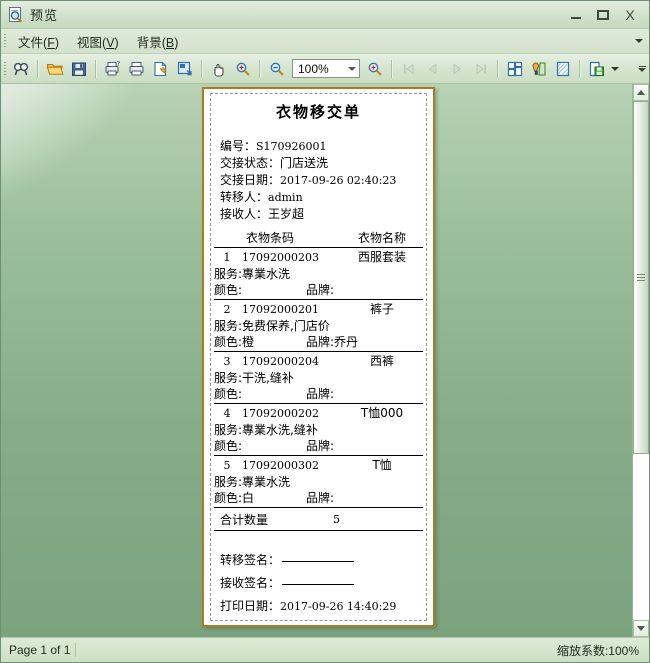  Describe the element at coordinates (318, 482) in the screenshot. I see `table-row: 5 17092000302 T恤 服务:專業水洗 颜色:白 品牌:` at that location.